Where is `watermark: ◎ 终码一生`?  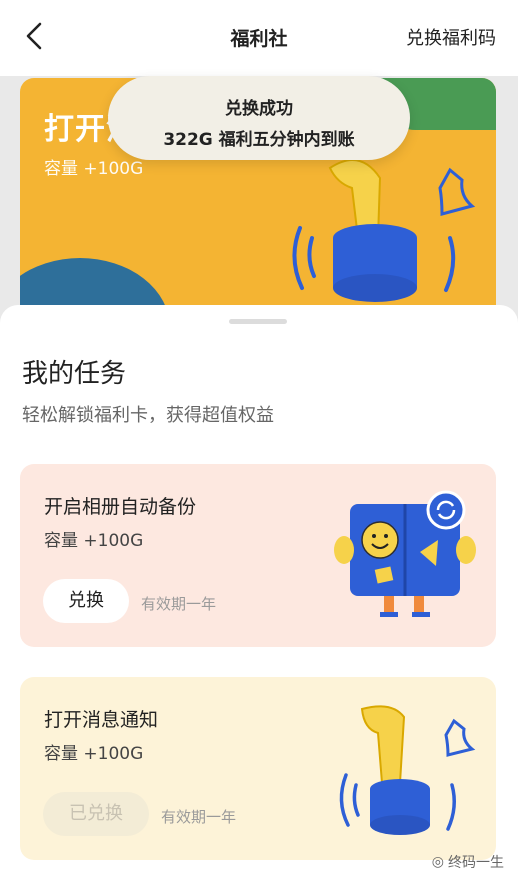
watermark: ◎ 终码一生 is located at coordinates (468, 862).